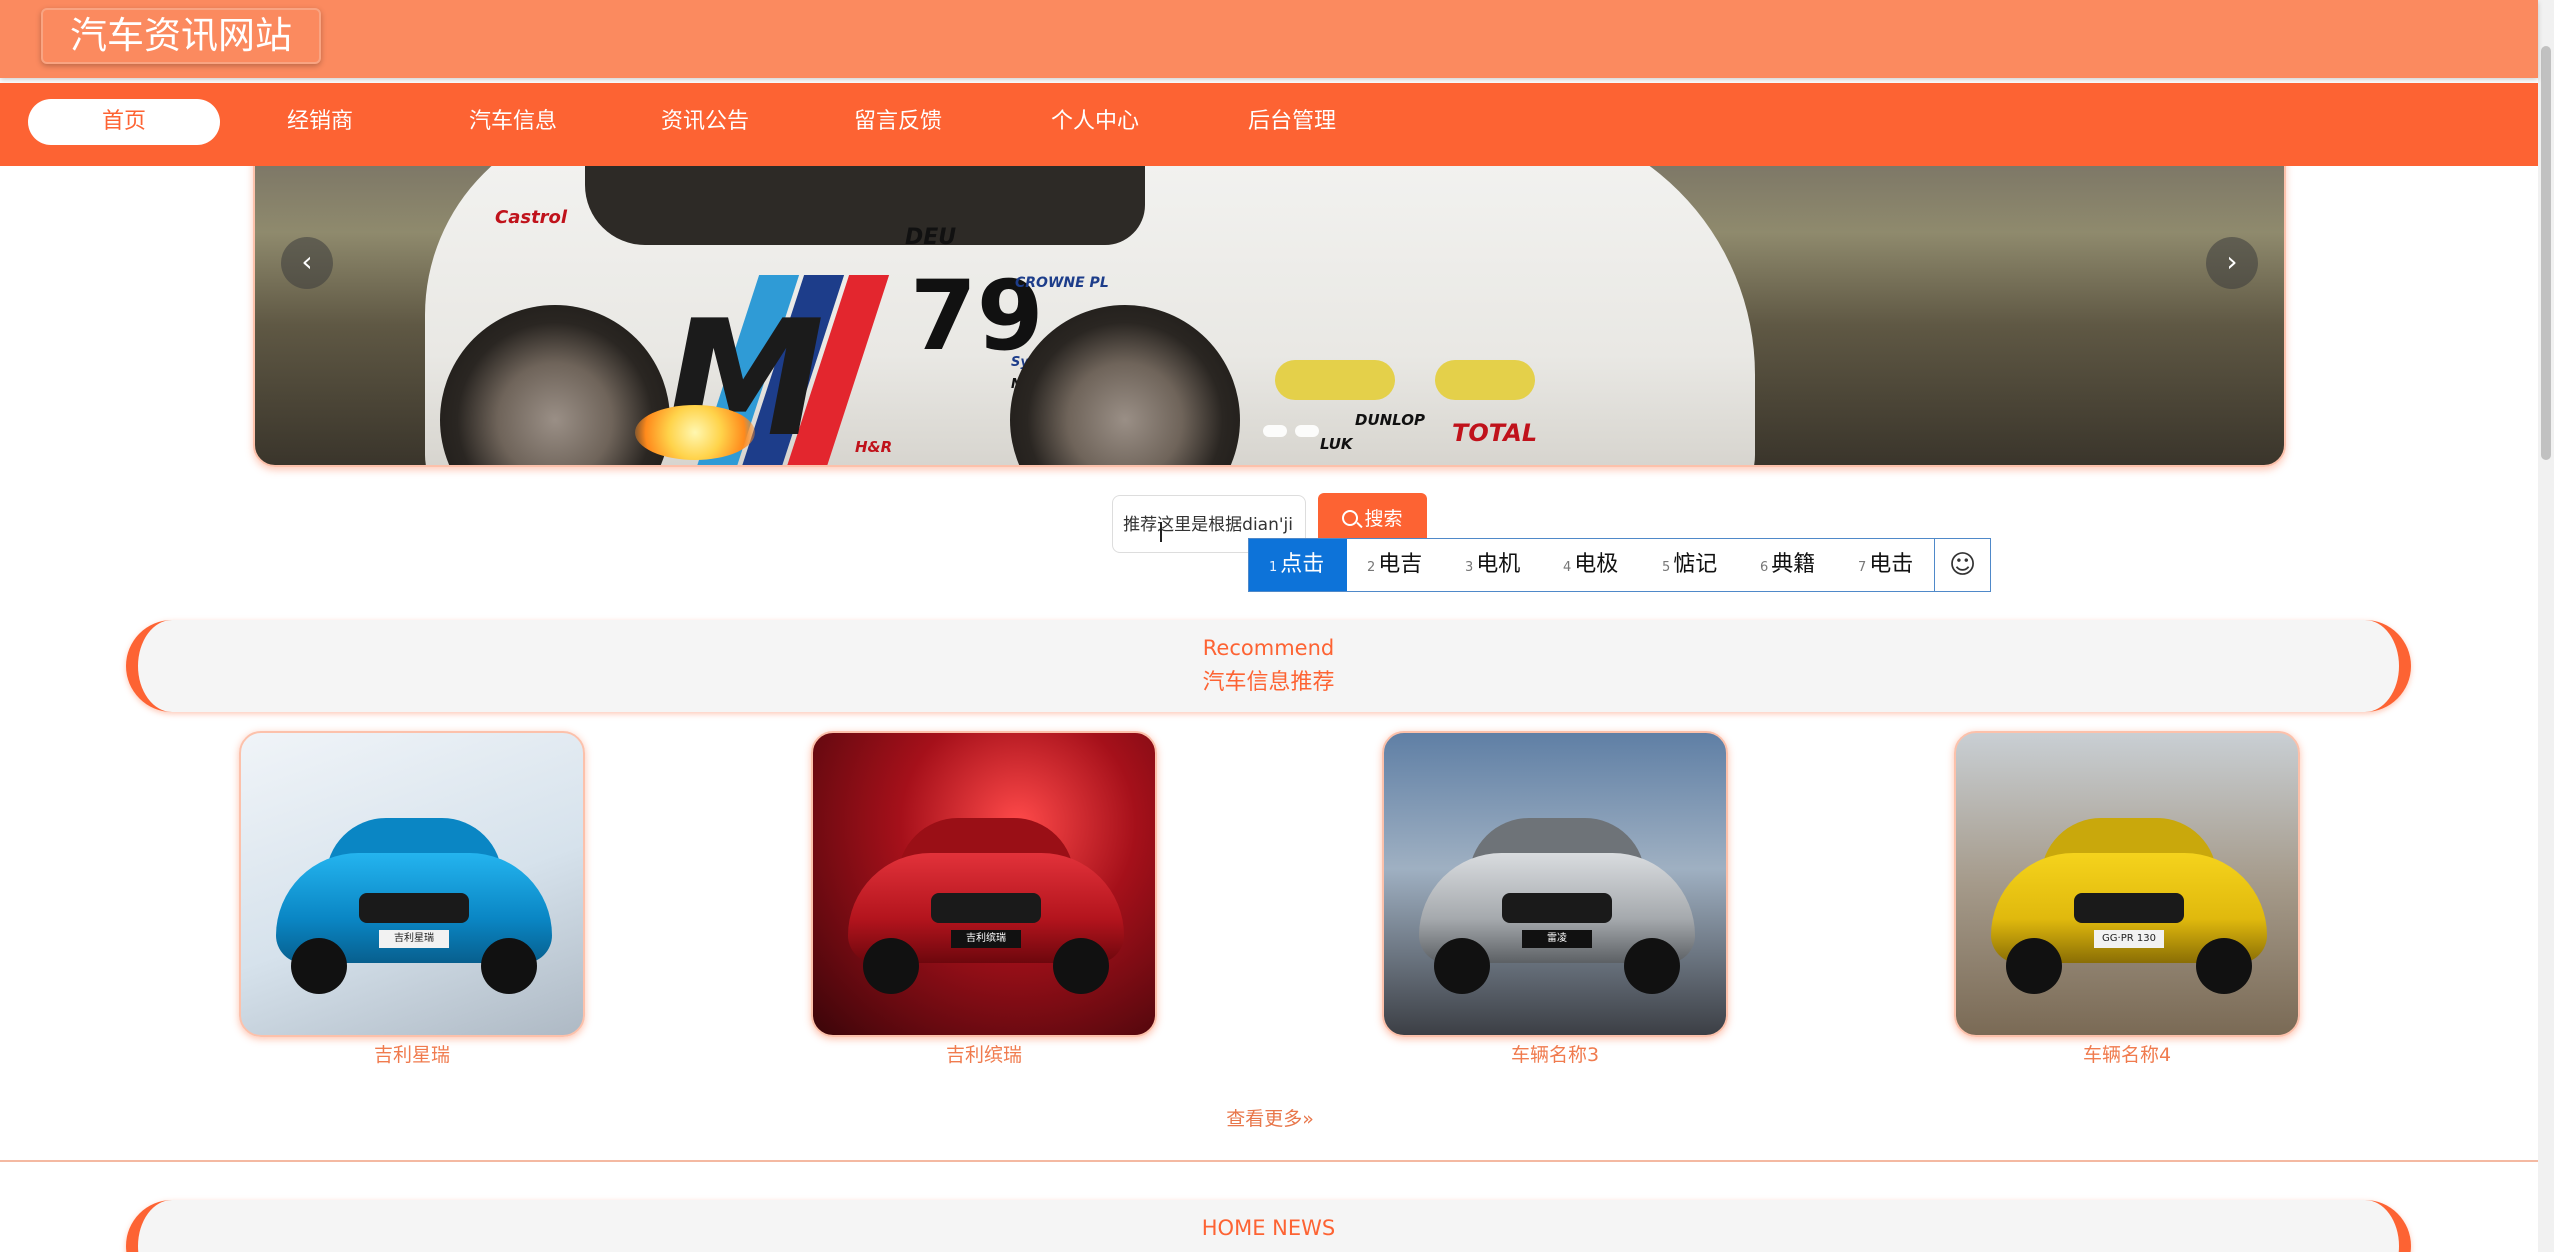 This screenshot has height=1252, width=2554. I want to click on nav-item-feedback: 留言反馈, so click(898, 122).